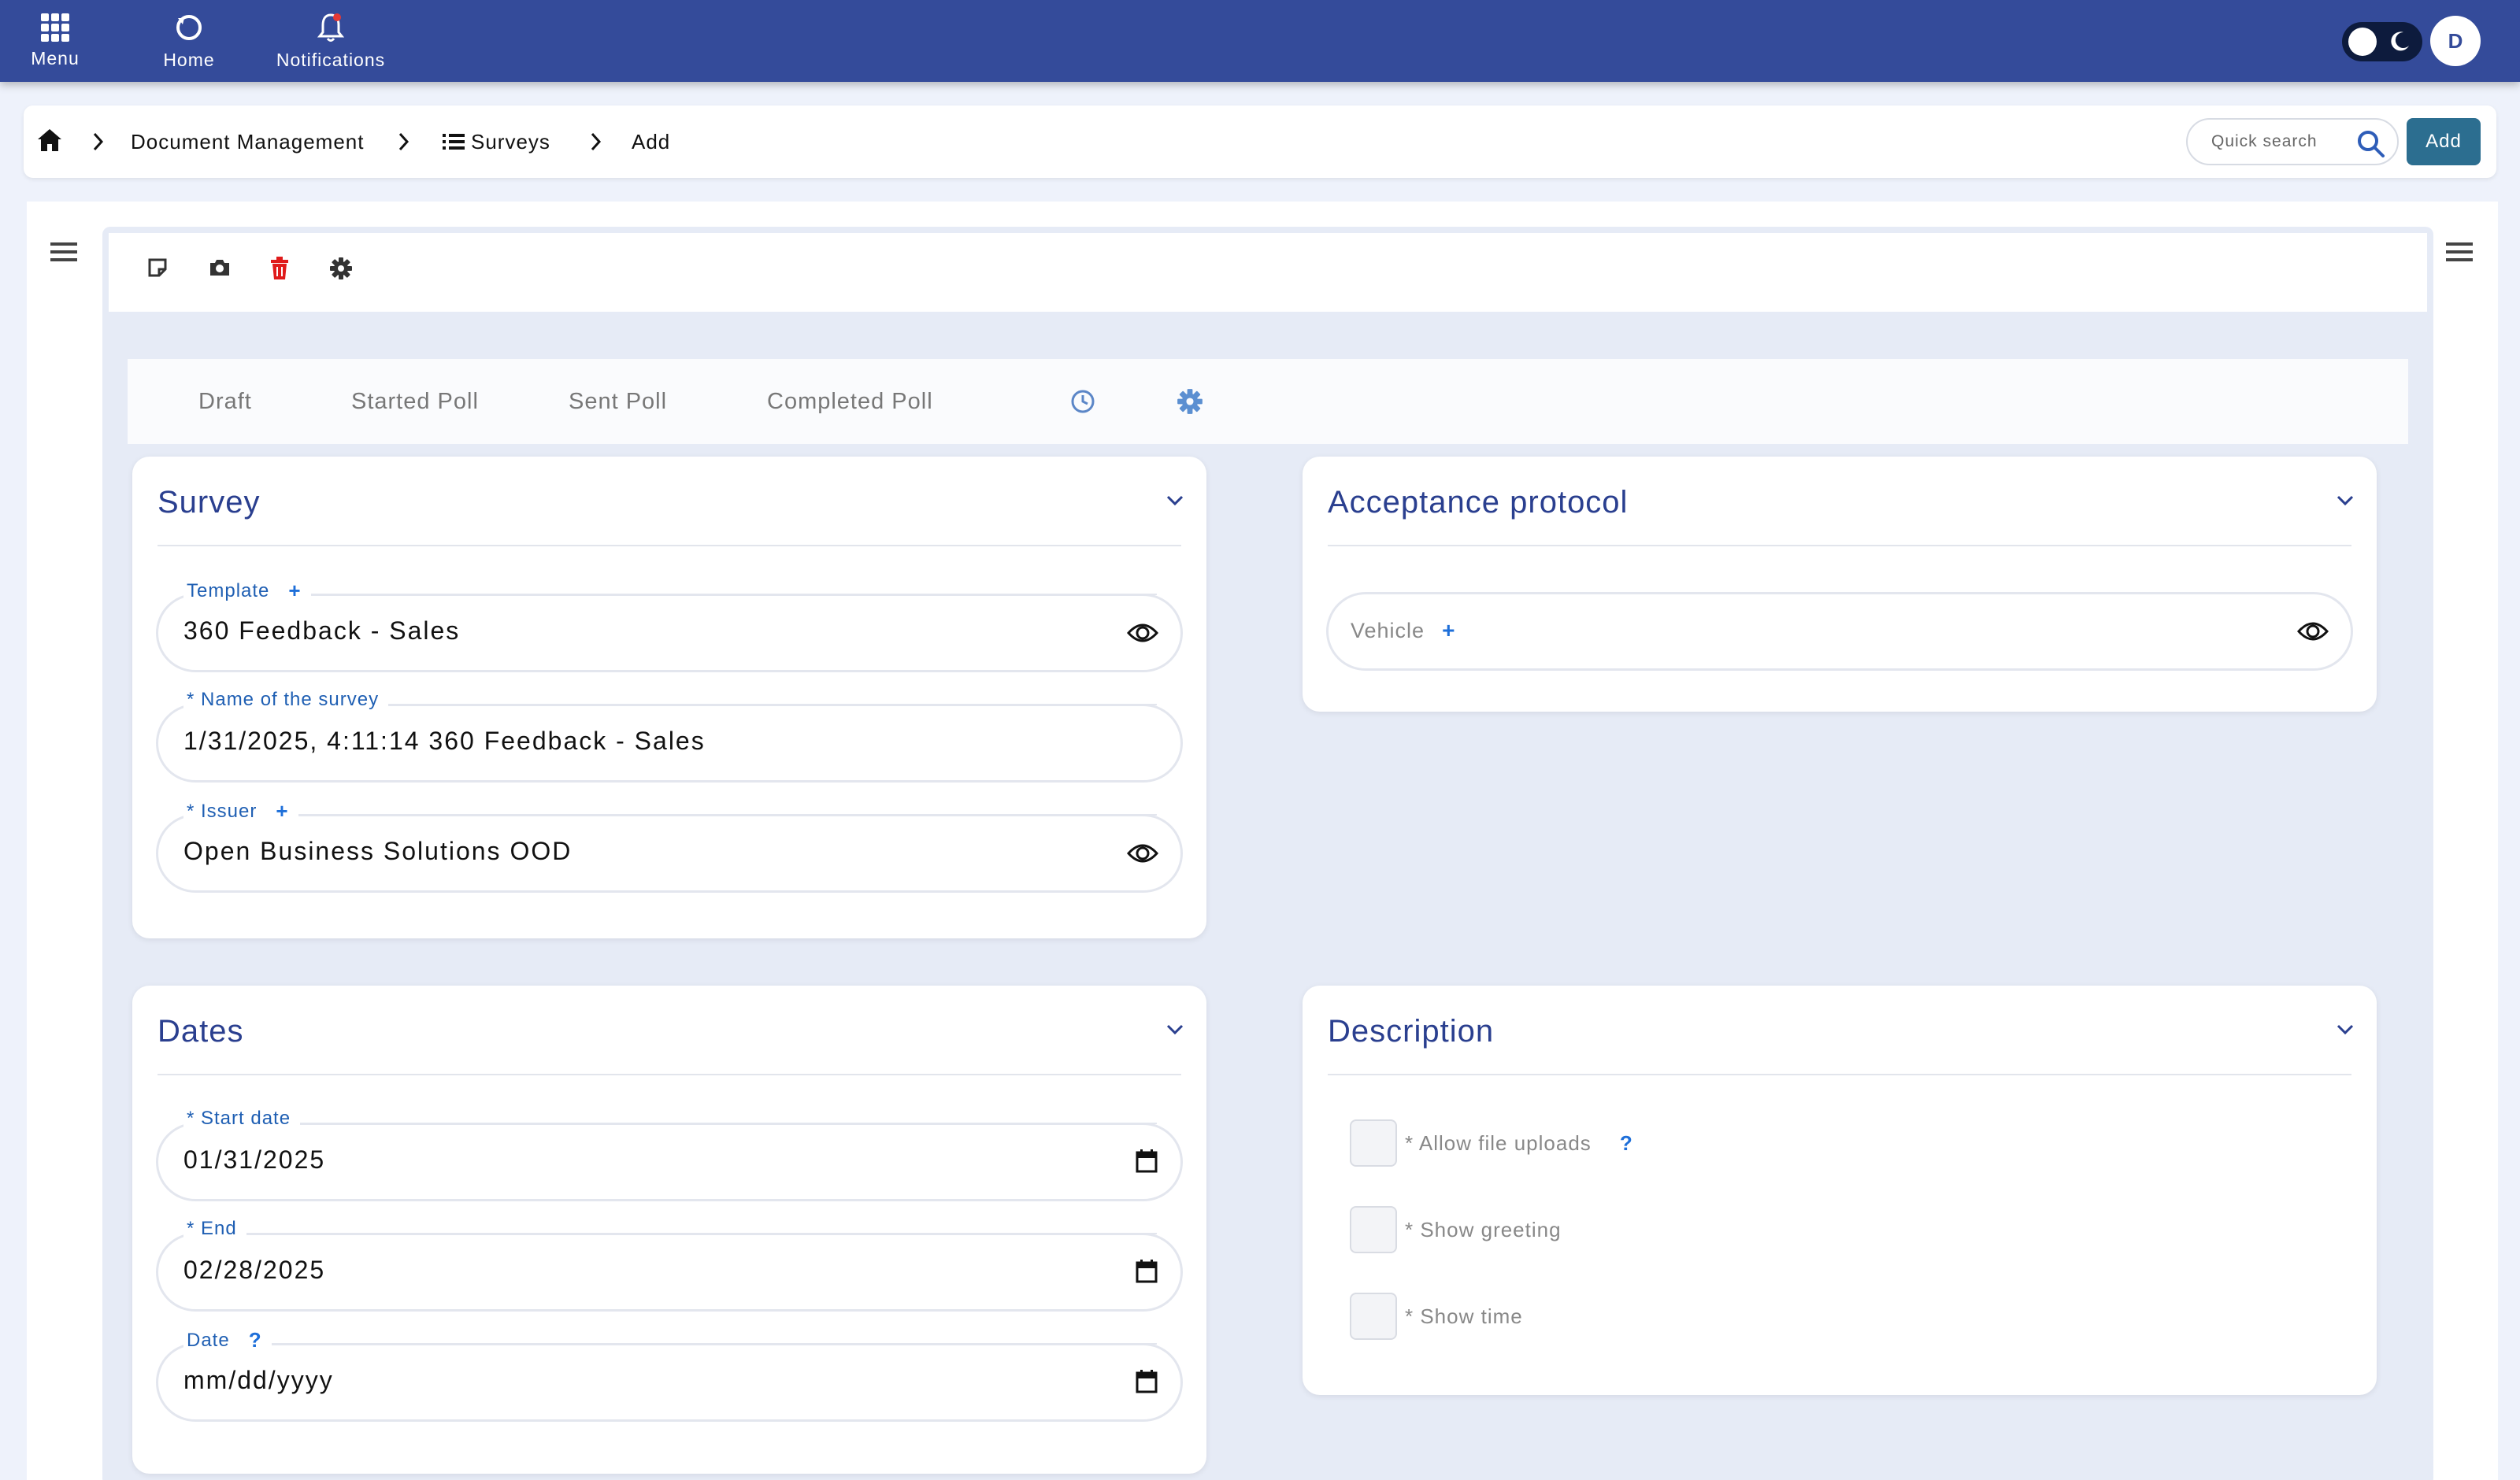 This screenshot has width=2520, height=1480. What do you see at coordinates (322, 630) in the screenshot?
I see `template-value: 360 Feedback - Sales` at bounding box center [322, 630].